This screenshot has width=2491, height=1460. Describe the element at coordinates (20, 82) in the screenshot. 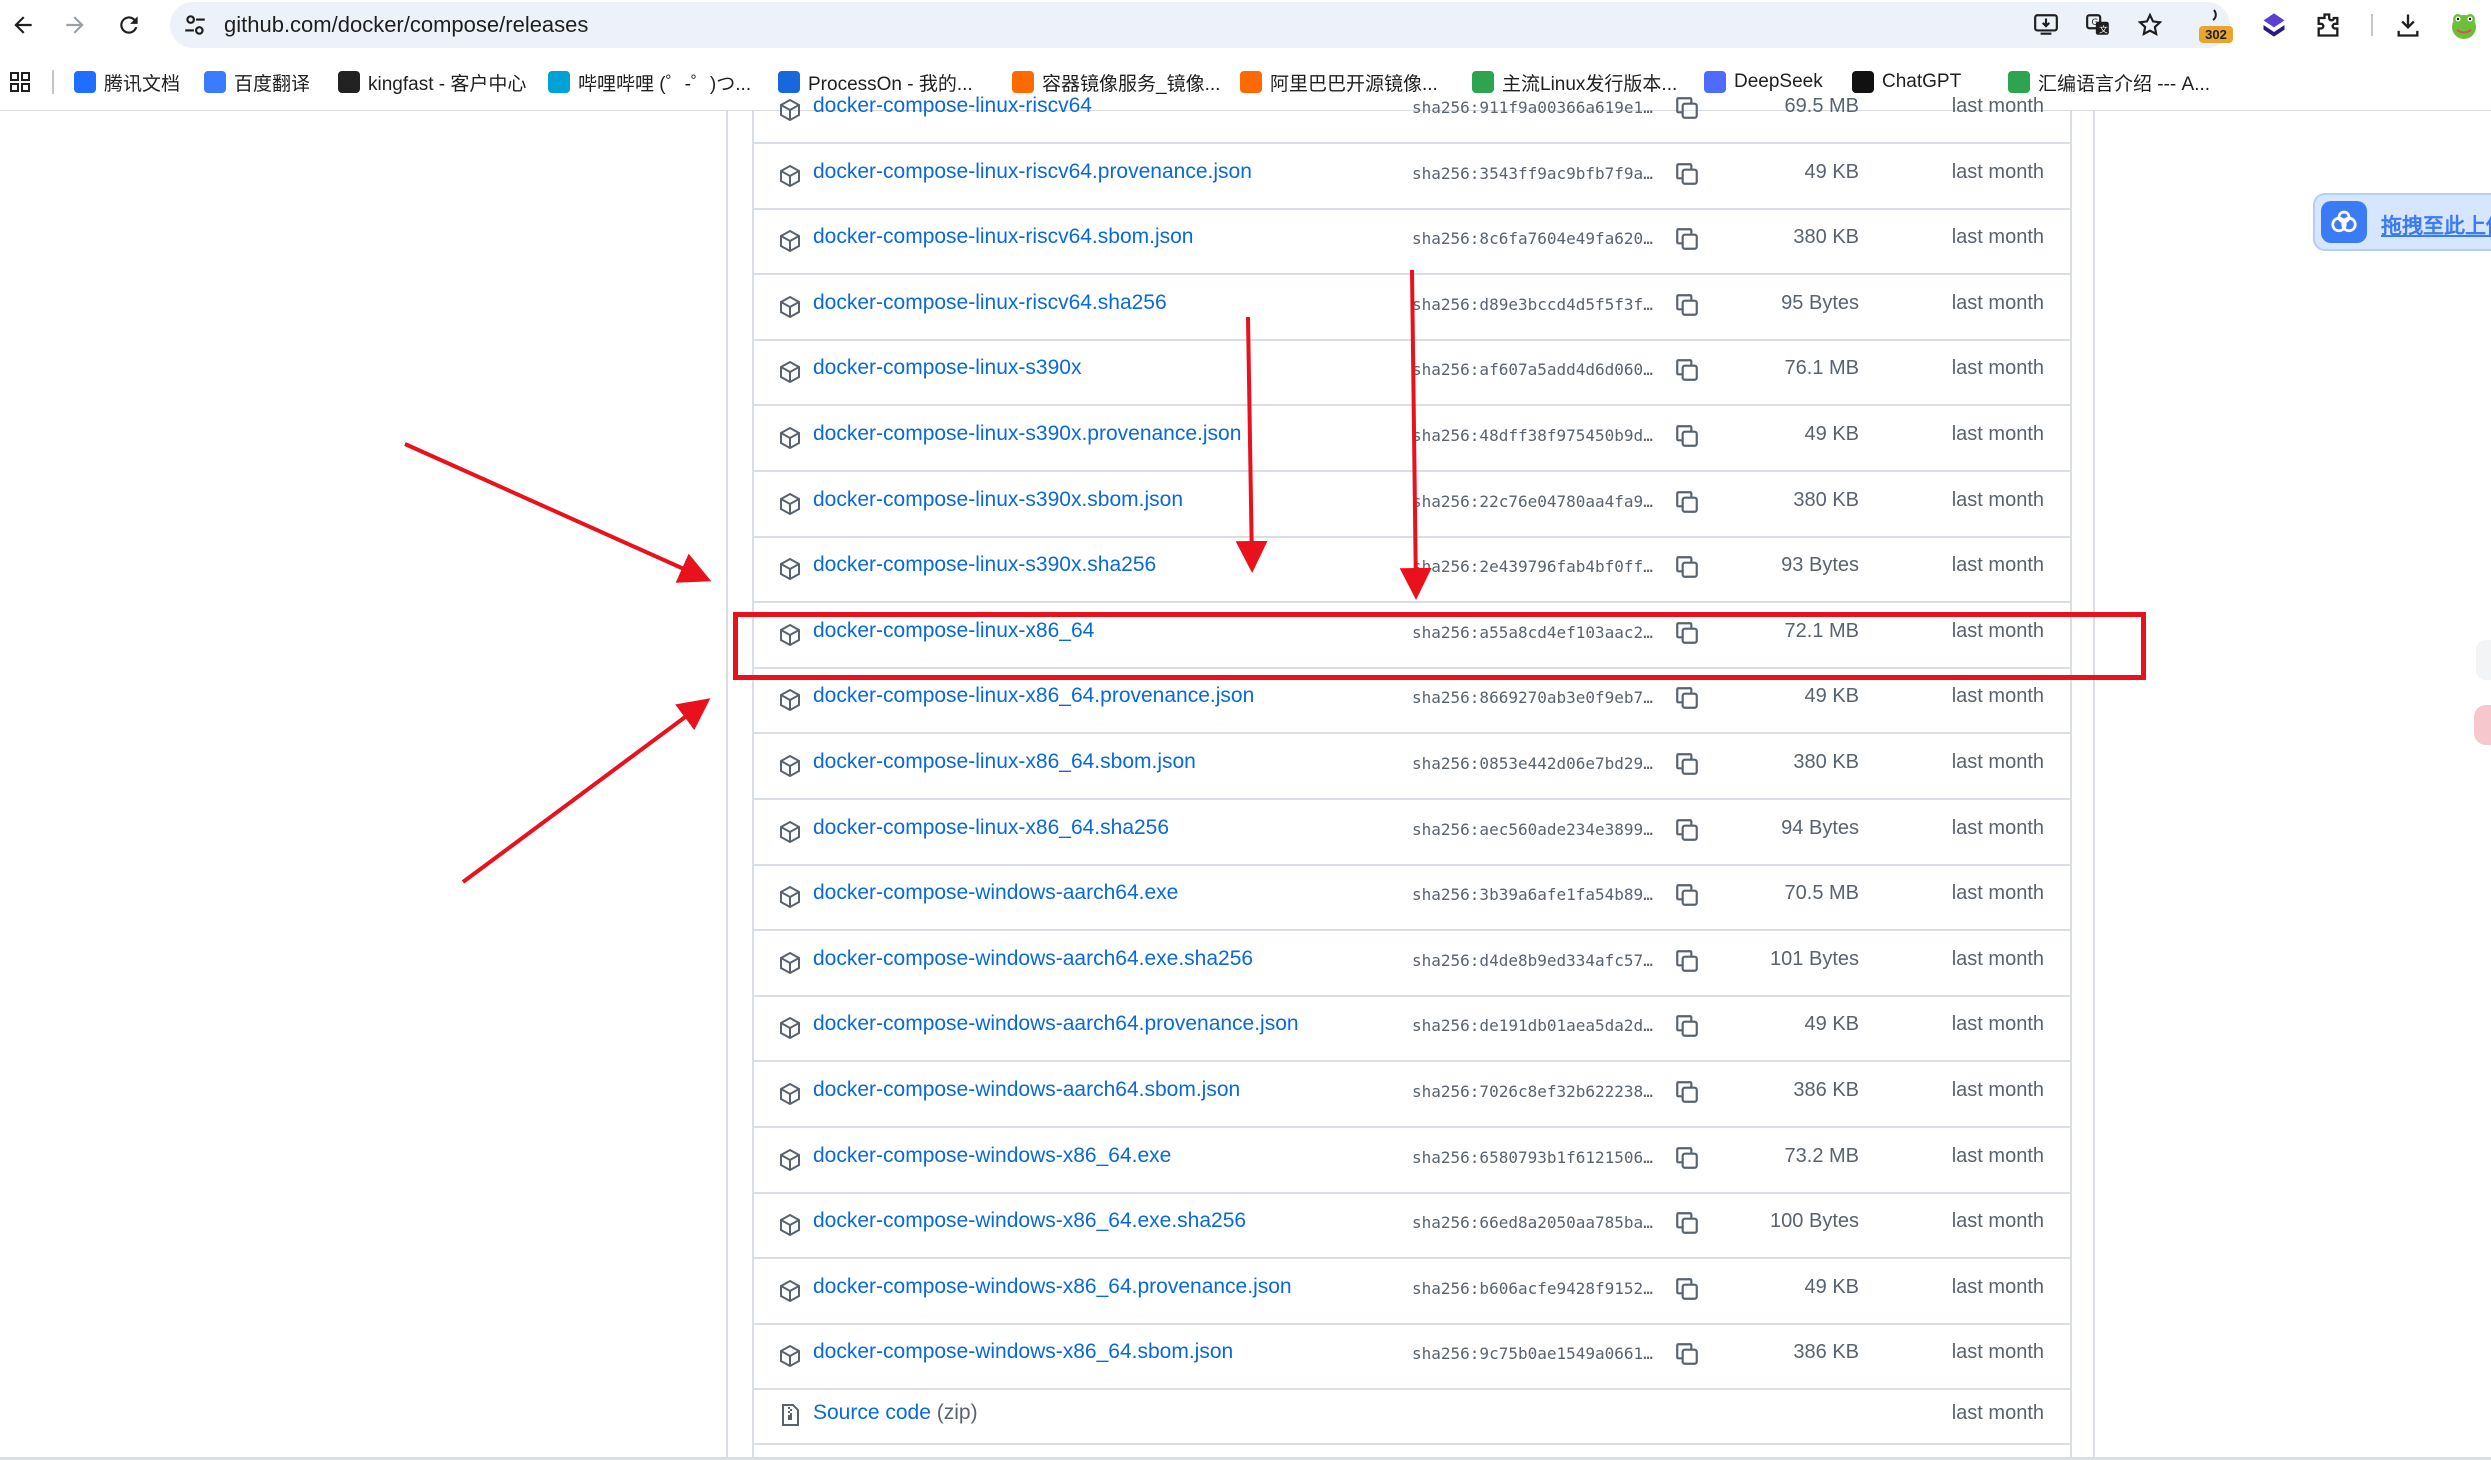

I see `apps-grid-button` at that location.